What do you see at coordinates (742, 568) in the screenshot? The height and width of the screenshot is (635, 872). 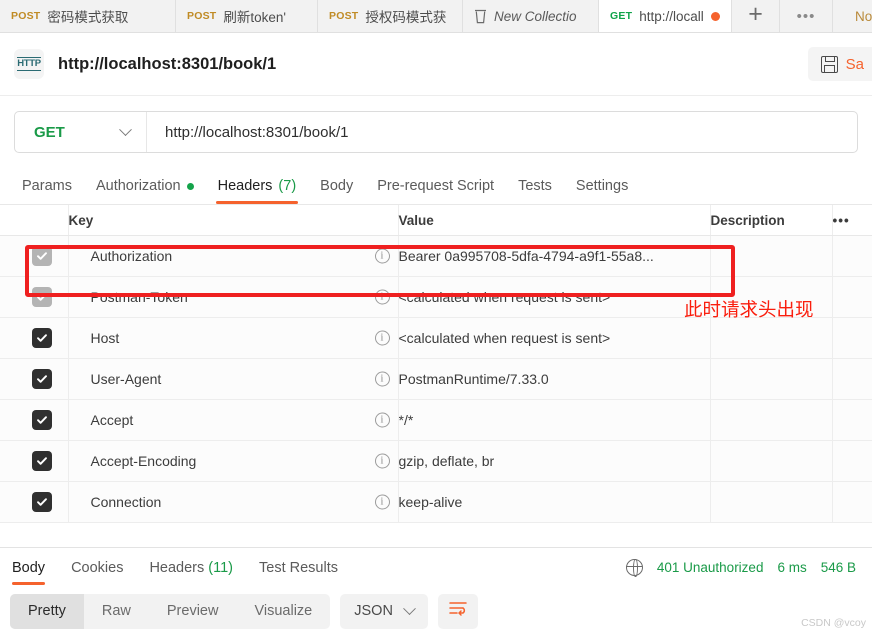 I see `response-meta: 401 Unauthorized 6 ms 546 B` at bounding box center [742, 568].